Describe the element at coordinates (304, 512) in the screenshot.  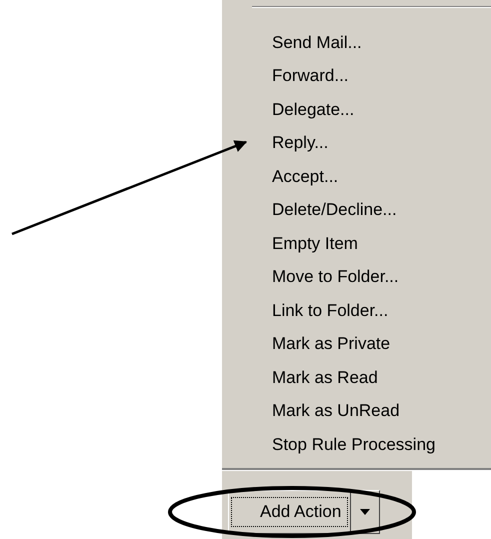
I see `add-action-button: Add Action` at that location.